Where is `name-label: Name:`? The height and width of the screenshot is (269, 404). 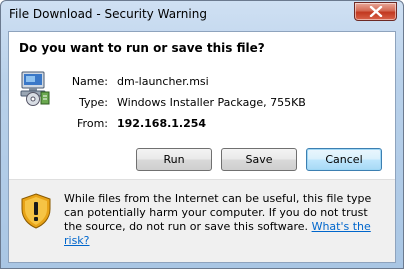 name-label: Name: is located at coordinates (89, 81).